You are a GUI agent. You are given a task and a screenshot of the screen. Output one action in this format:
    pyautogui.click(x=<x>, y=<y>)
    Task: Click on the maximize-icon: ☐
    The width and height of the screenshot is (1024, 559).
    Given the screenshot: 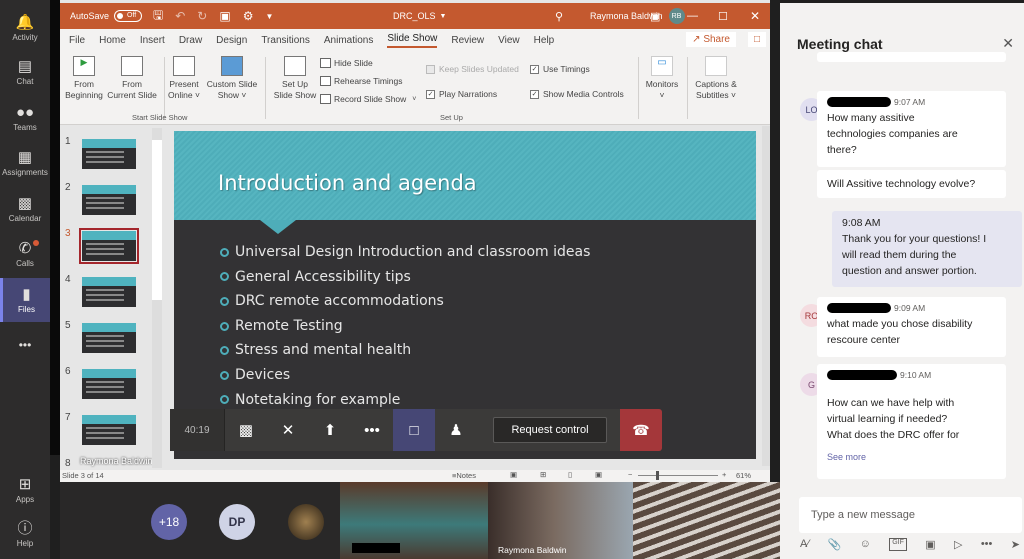 What is the action you would take?
    pyautogui.click(x=723, y=16)
    